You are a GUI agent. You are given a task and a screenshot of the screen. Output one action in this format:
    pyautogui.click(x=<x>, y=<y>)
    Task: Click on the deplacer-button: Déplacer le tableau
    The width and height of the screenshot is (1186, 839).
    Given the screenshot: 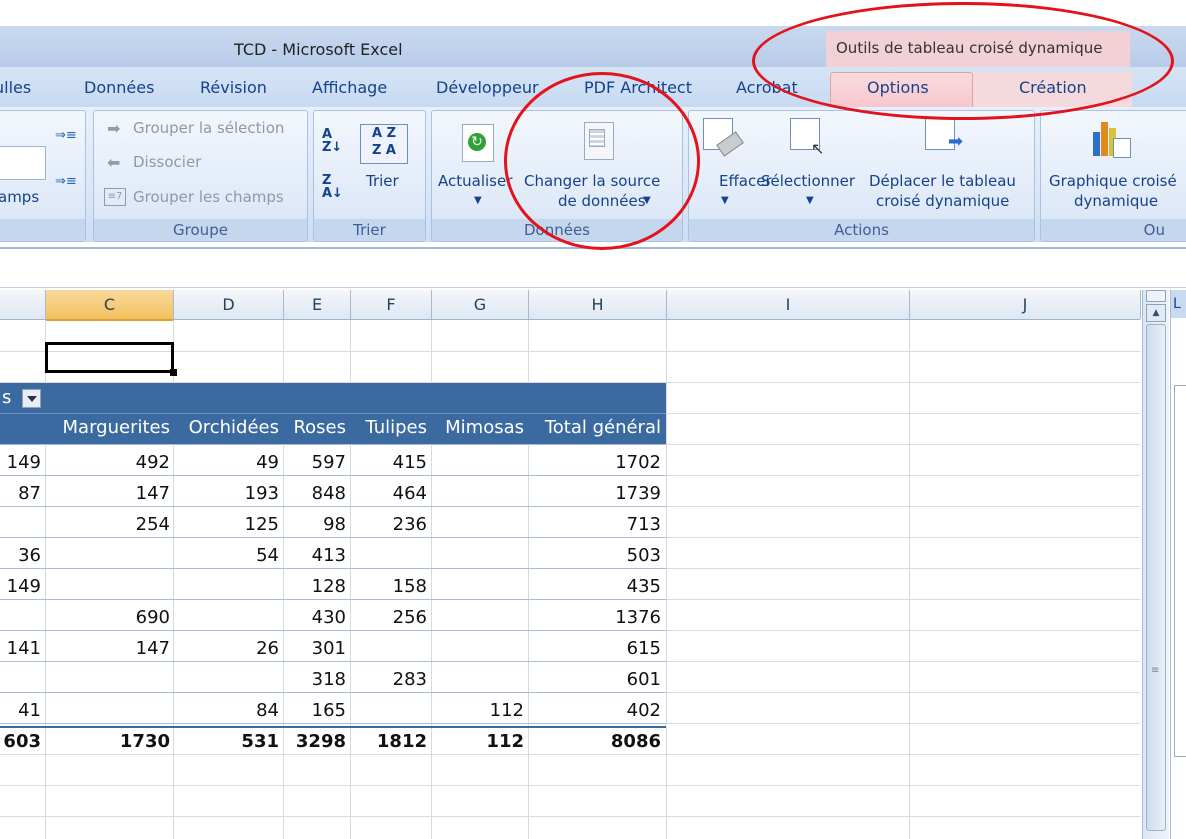 What is the action you would take?
    pyautogui.click(x=942, y=181)
    